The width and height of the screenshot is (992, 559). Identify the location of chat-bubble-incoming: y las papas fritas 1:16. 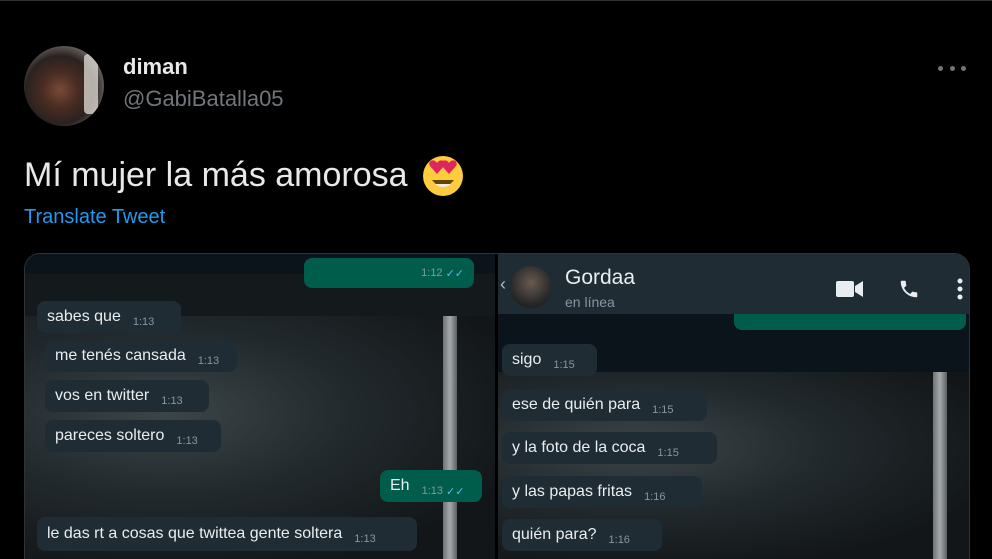
(602, 492).